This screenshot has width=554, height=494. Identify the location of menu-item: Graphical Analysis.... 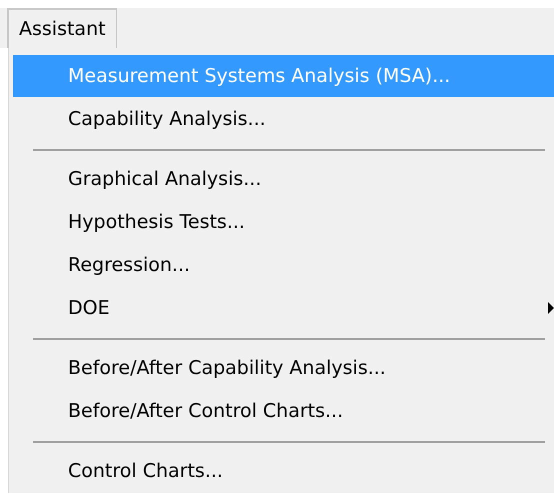
(283, 179).